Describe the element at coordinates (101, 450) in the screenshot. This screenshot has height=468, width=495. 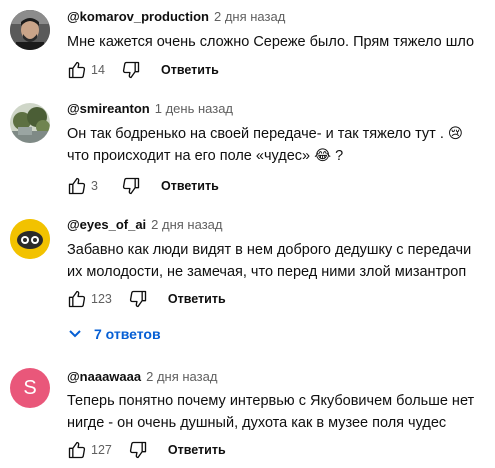
I see `like-count: 127` at that location.